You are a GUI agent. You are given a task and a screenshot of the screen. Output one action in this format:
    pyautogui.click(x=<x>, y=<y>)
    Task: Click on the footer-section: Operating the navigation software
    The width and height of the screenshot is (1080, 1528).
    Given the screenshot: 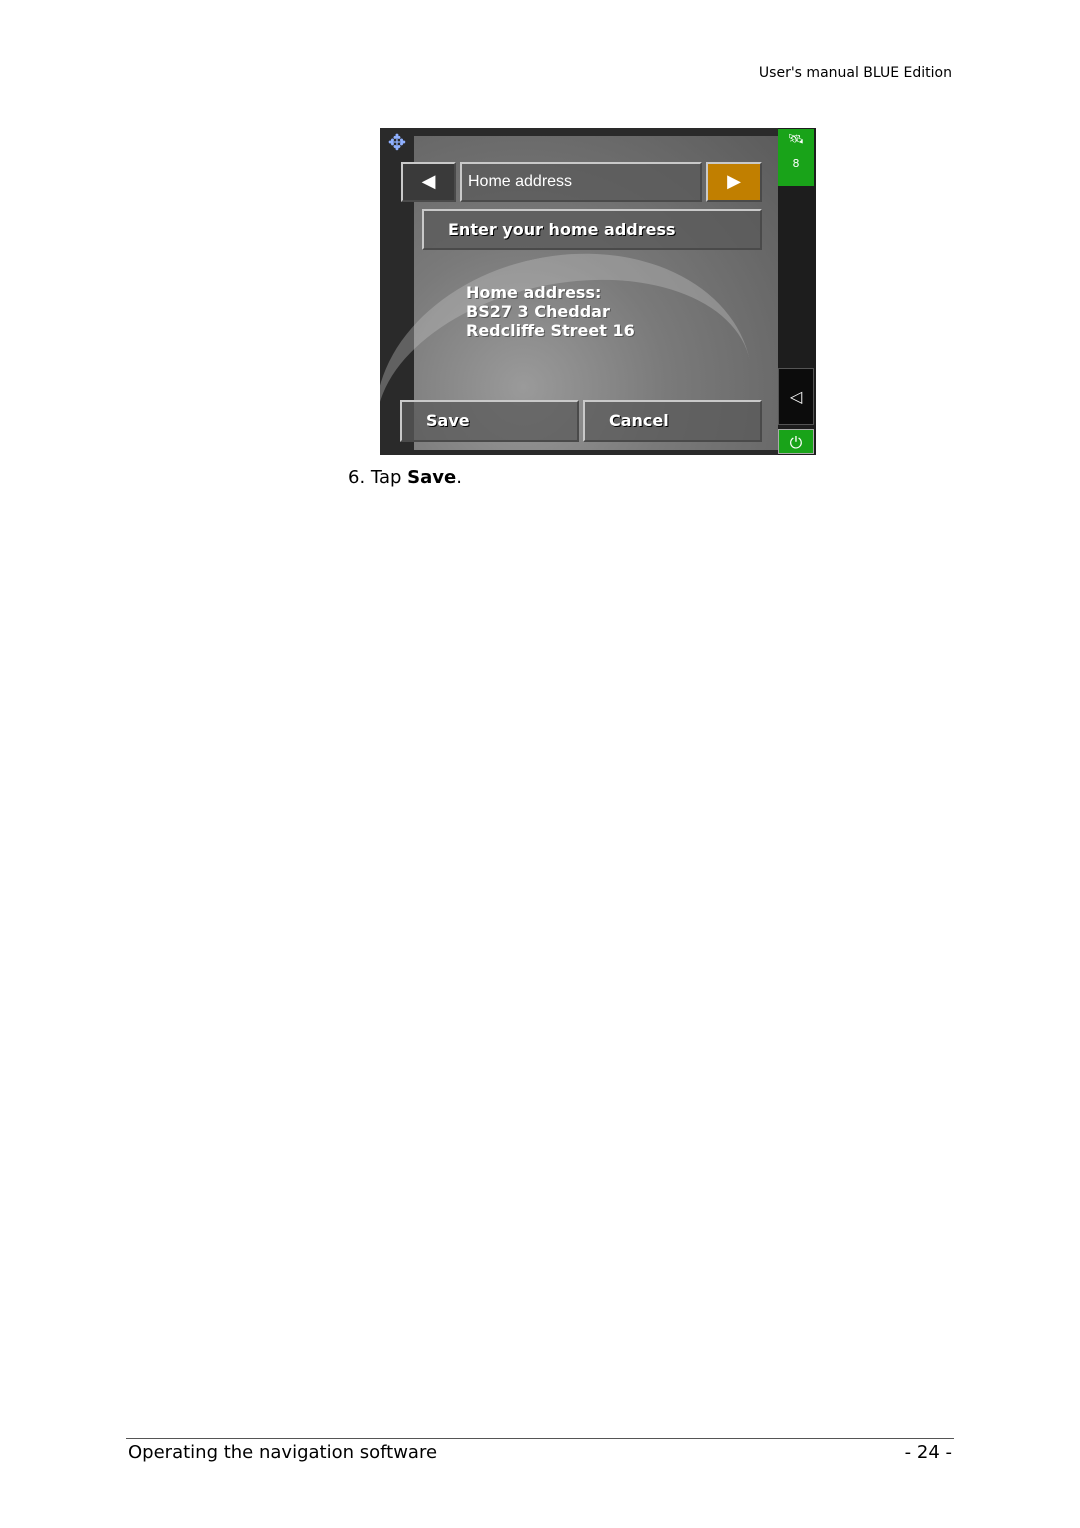 What is the action you would take?
    pyautogui.click(x=283, y=1452)
    